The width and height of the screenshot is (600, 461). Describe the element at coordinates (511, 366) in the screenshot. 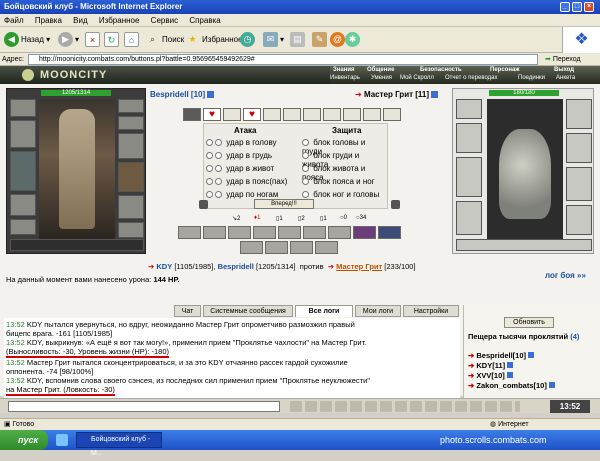

I see `user-item: ➔ KDY[11]` at that location.